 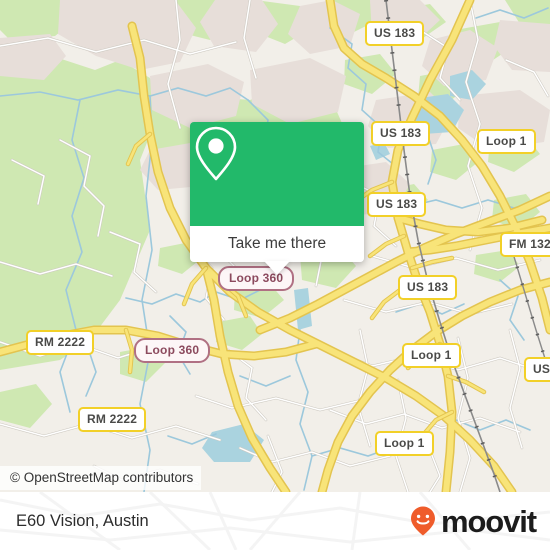 I want to click on road-shield: FM 1325, so click(x=525, y=244).